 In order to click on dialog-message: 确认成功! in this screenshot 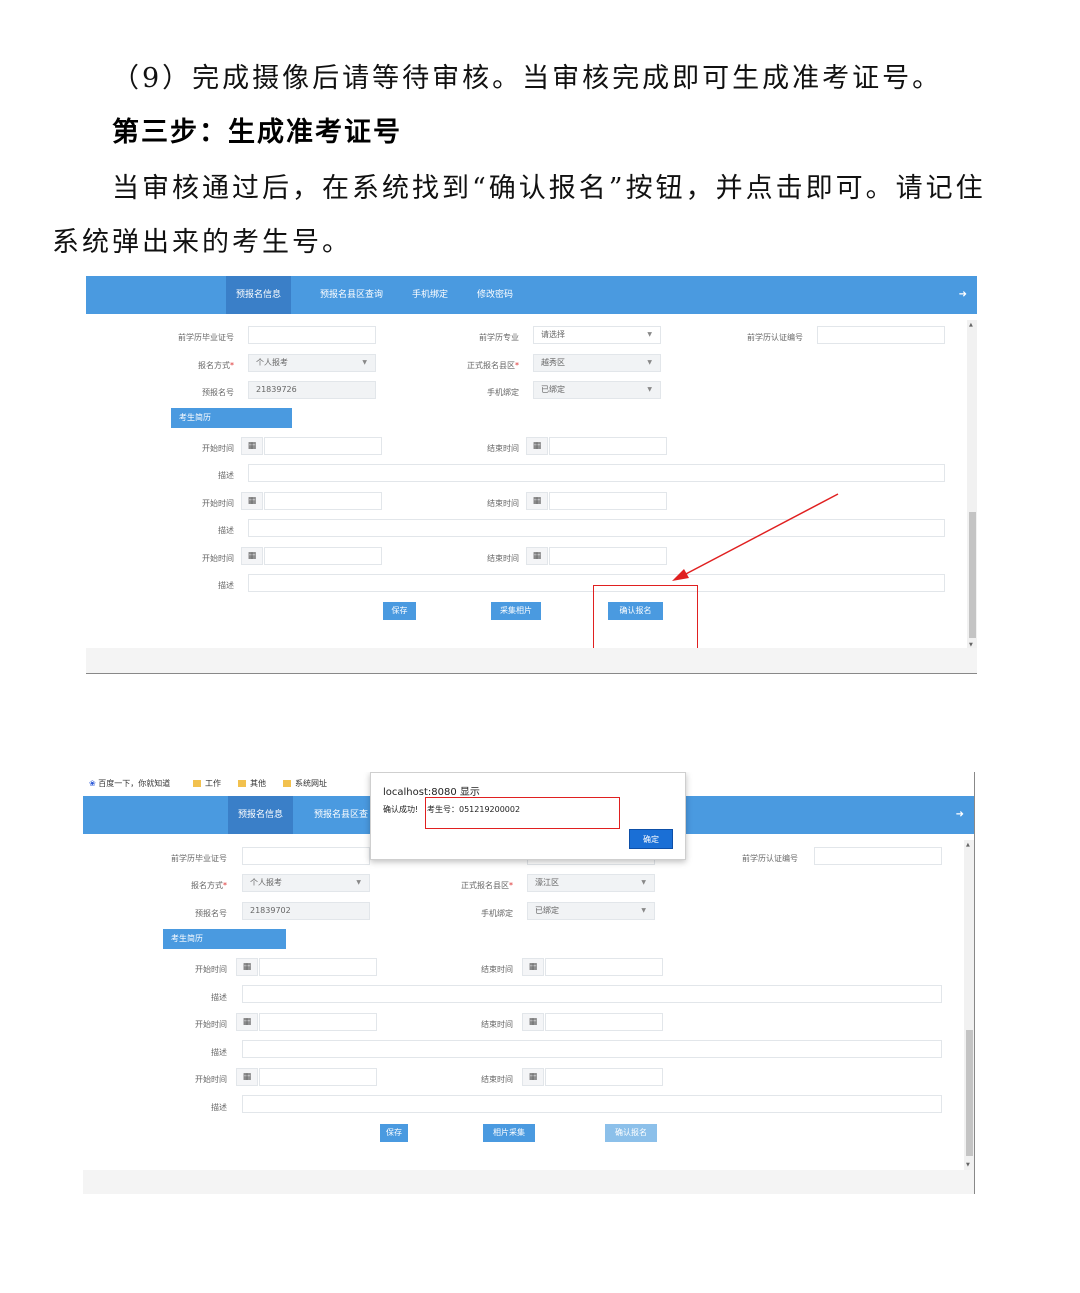, I will do `click(401, 809)`.